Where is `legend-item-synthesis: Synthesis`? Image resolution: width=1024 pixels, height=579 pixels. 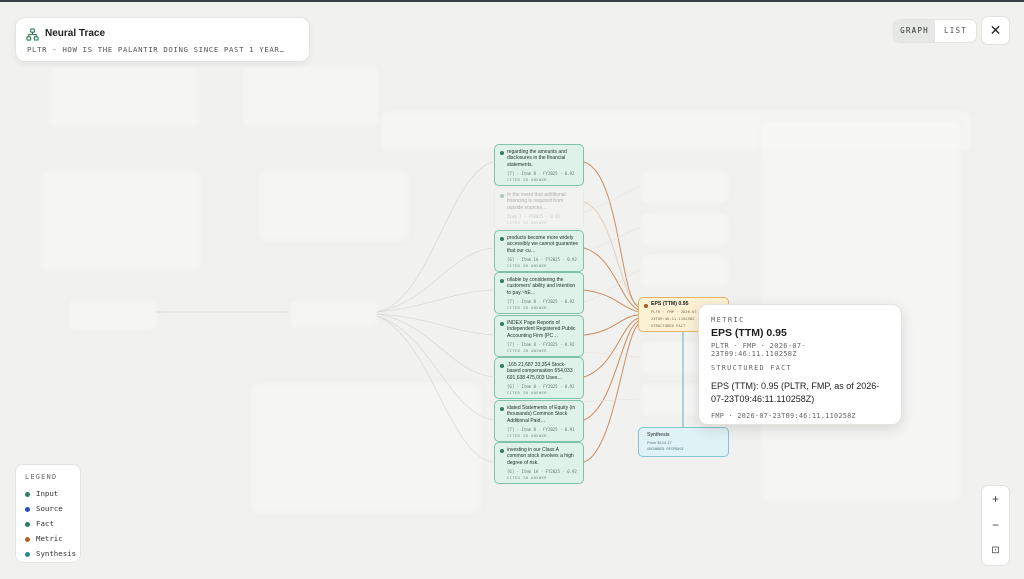 legend-item-synthesis: Synthesis is located at coordinates (52, 553).